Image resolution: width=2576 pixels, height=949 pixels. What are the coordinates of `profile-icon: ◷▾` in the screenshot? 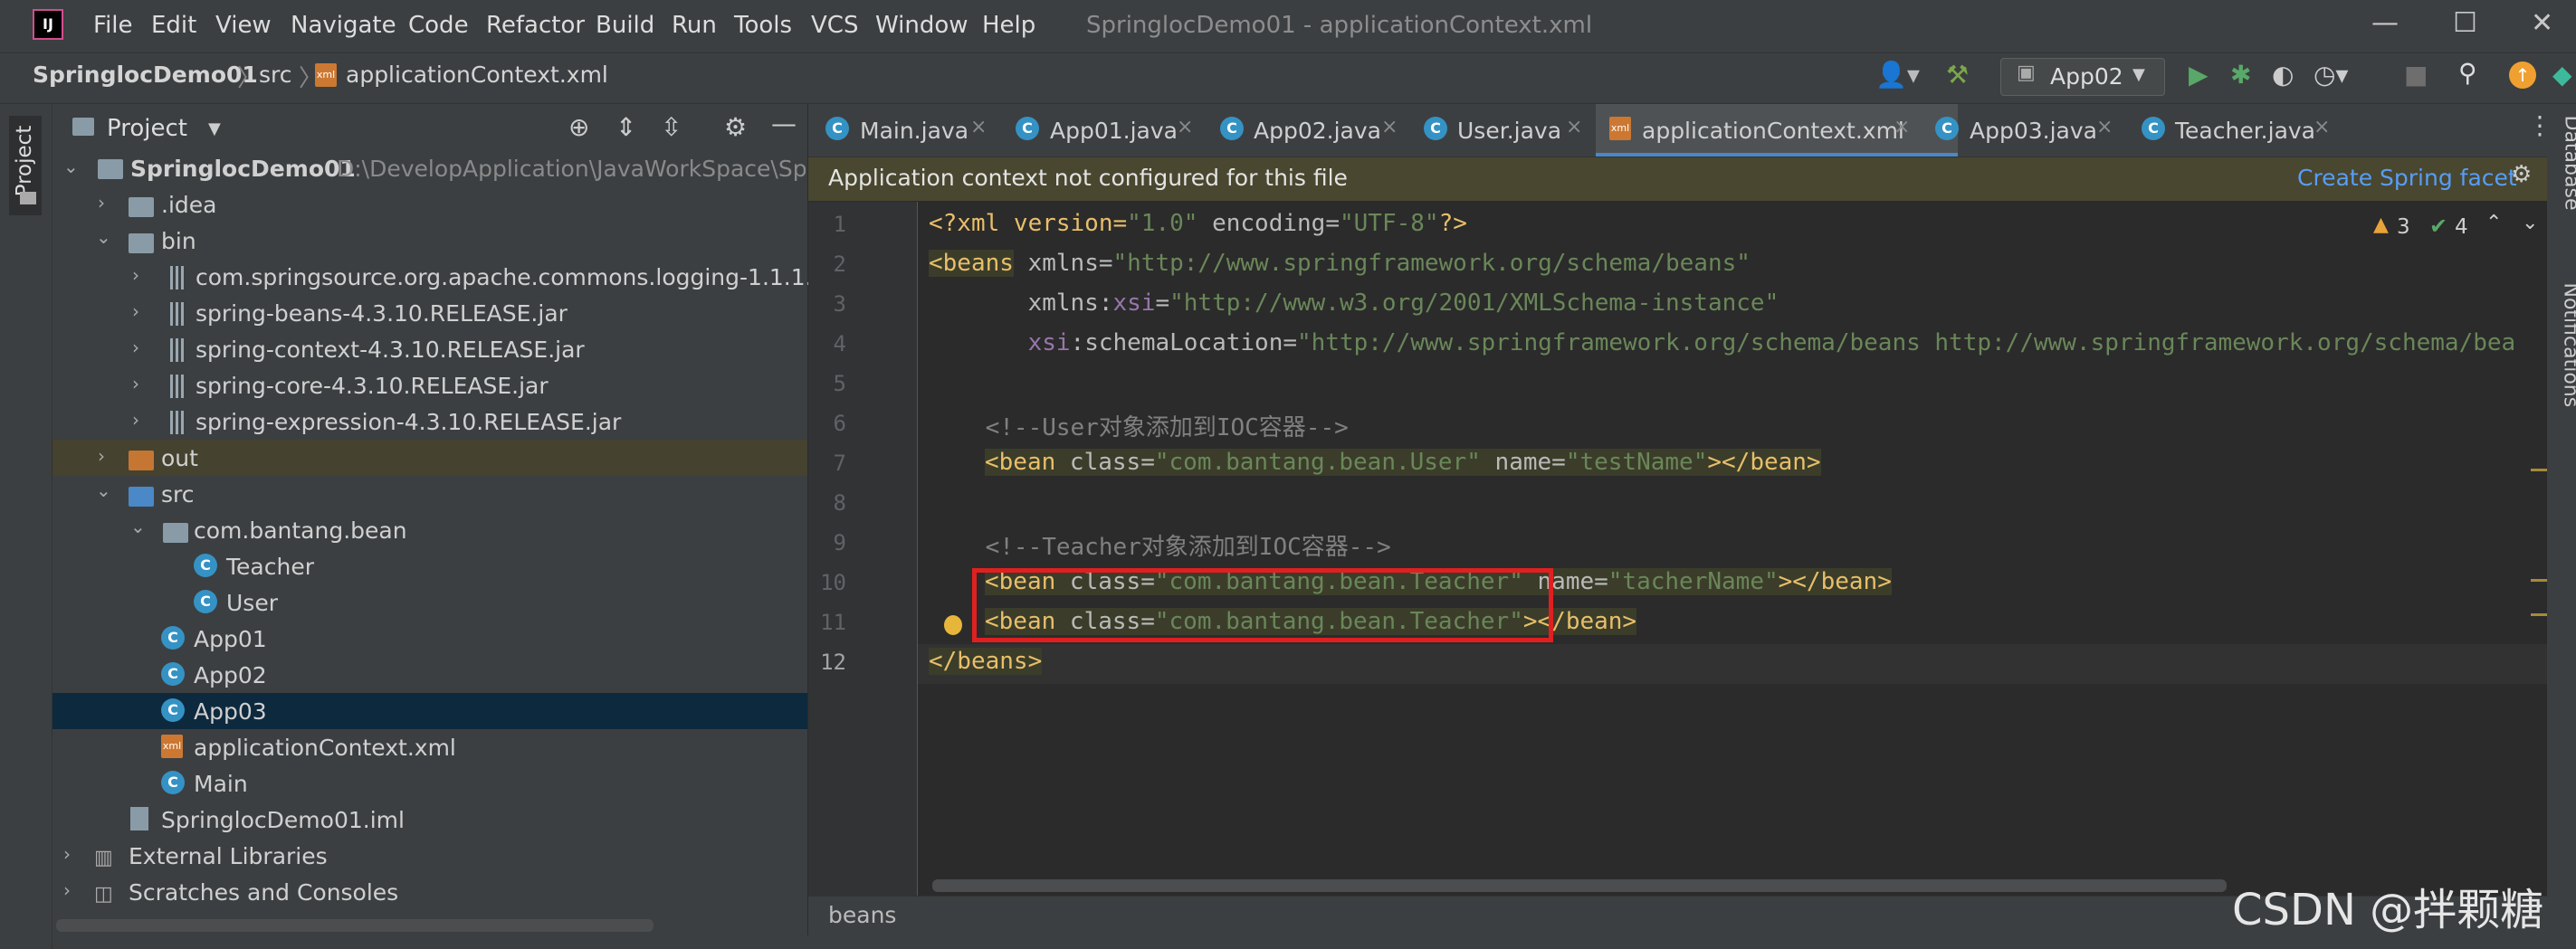 It's located at (2331, 75).